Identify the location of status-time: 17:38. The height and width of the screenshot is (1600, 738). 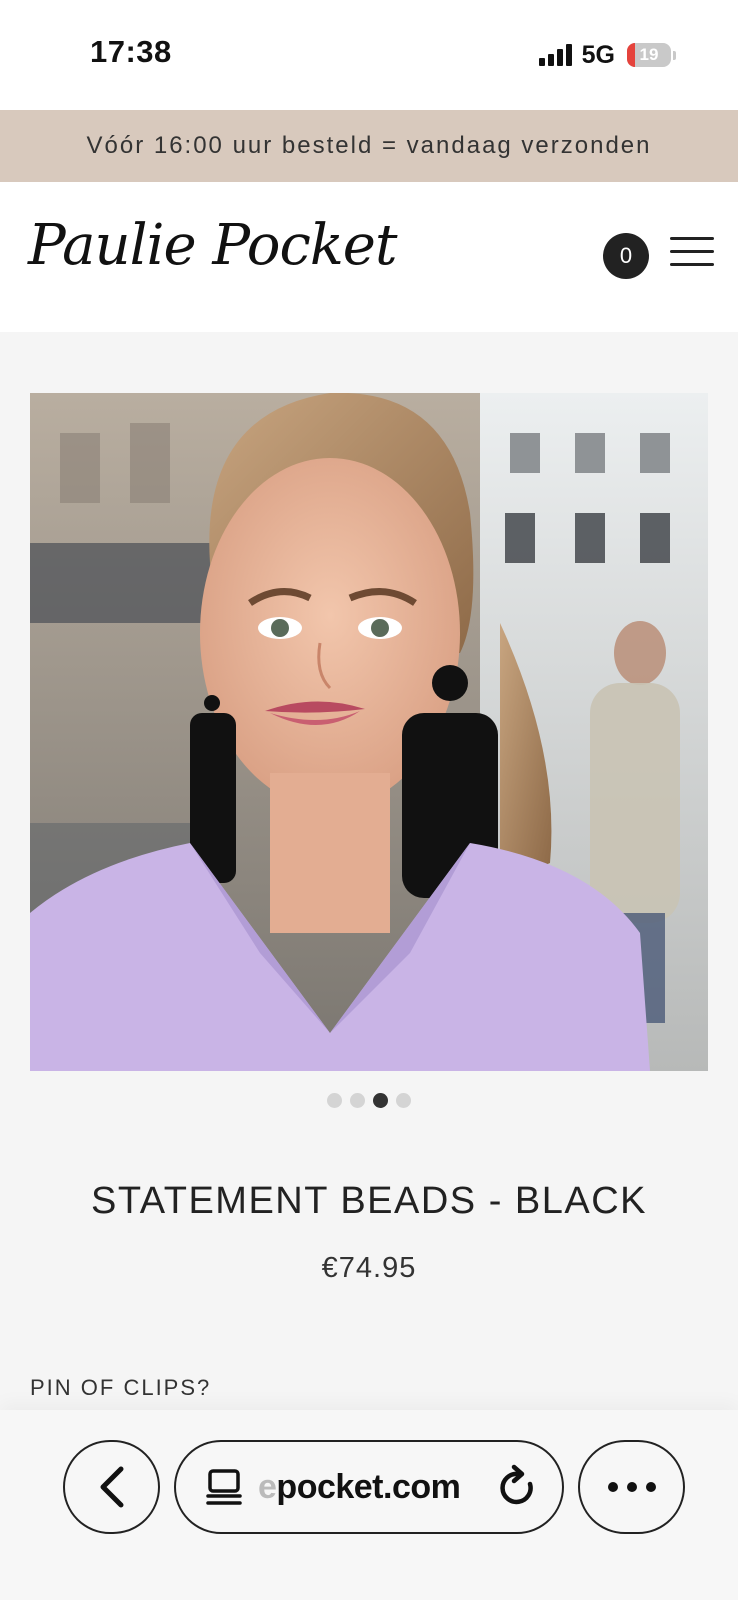
(131, 51).